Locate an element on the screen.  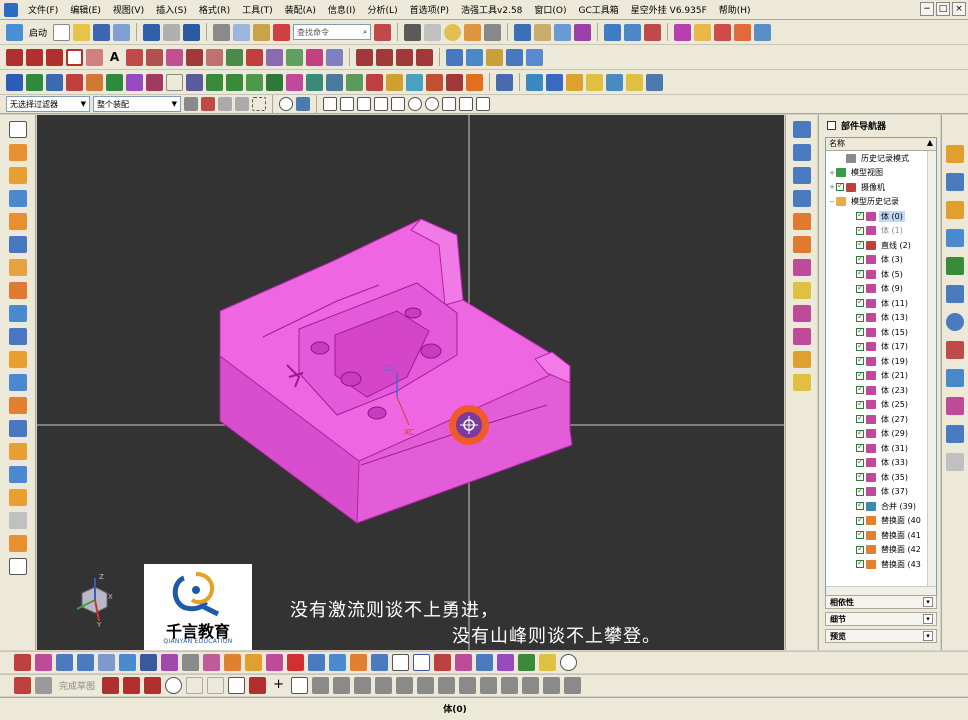
intersect-curve-icon is located at coordinates (174, 57).